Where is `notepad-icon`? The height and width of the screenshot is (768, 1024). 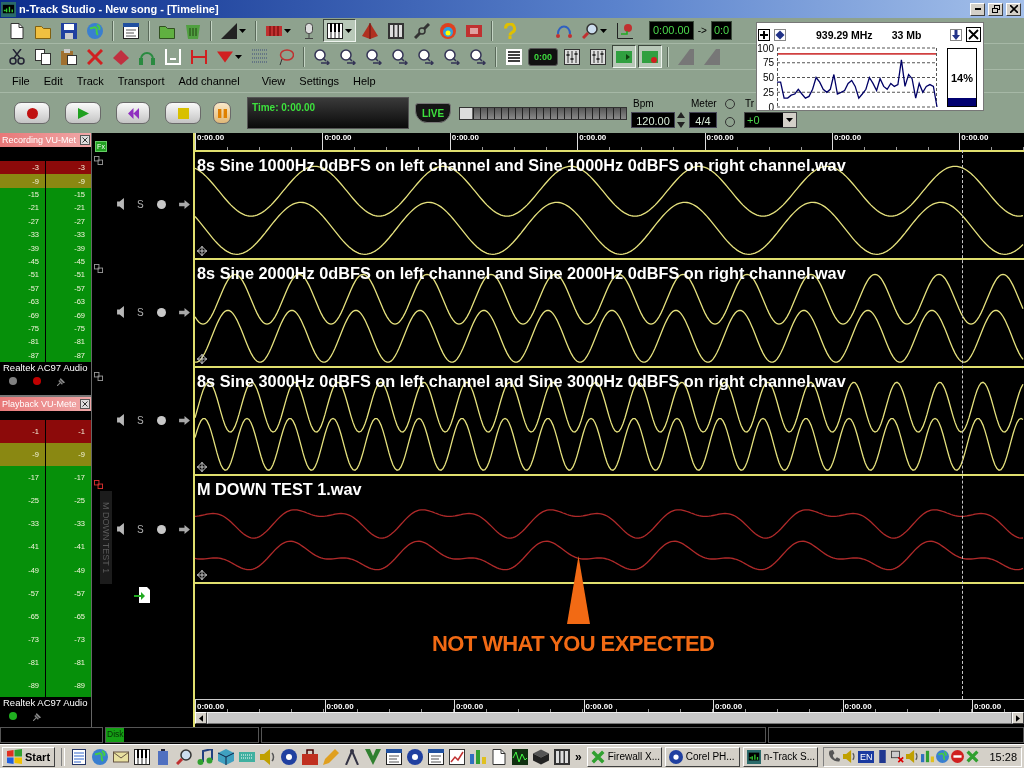
notepad-icon is located at coordinates (79, 756).